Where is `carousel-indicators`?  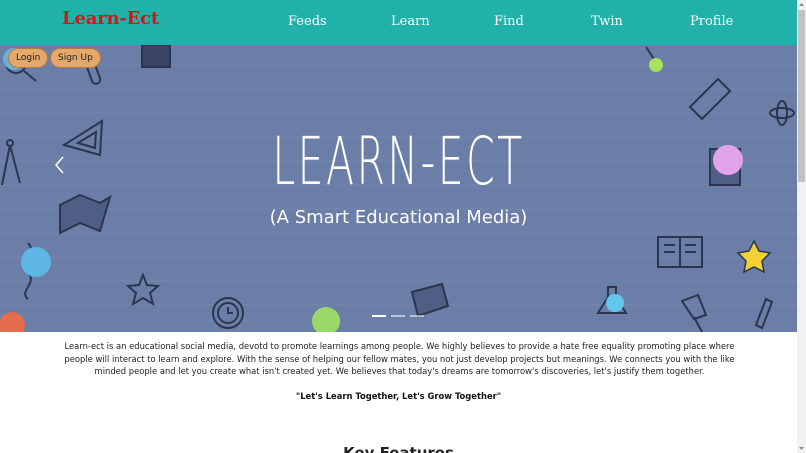 carousel-indicators is located at coordinates (398, 316).